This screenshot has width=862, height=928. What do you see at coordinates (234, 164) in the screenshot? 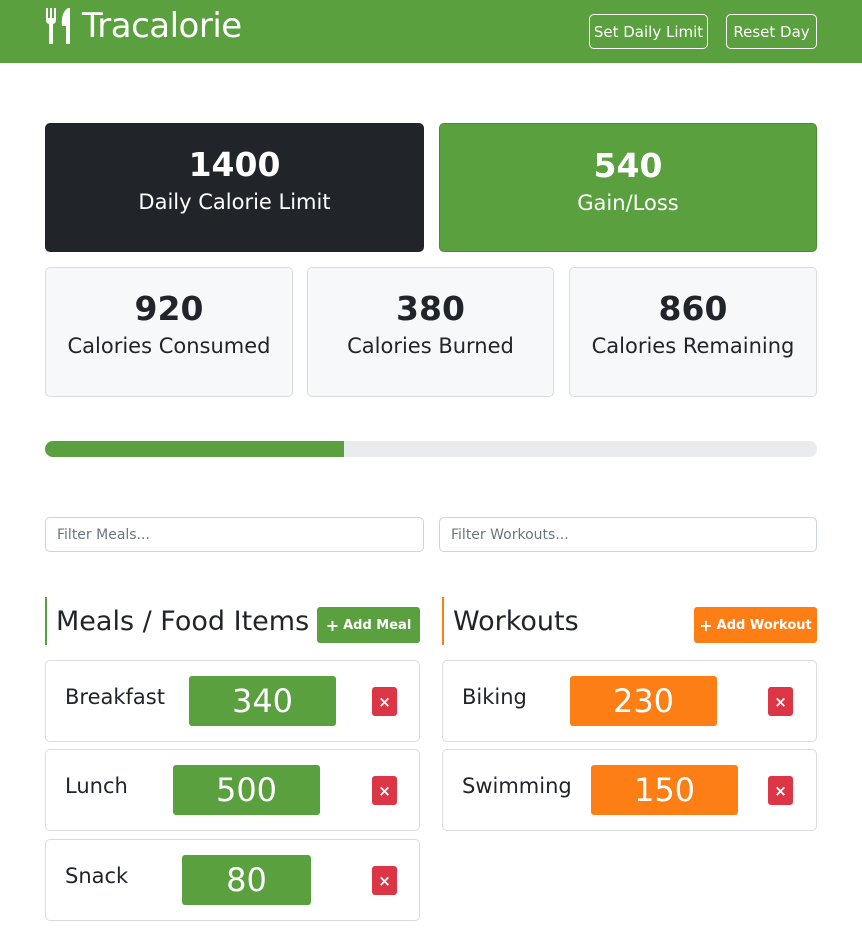
I see `daily-limit-value: 1400` at bounding box center [234, 164].